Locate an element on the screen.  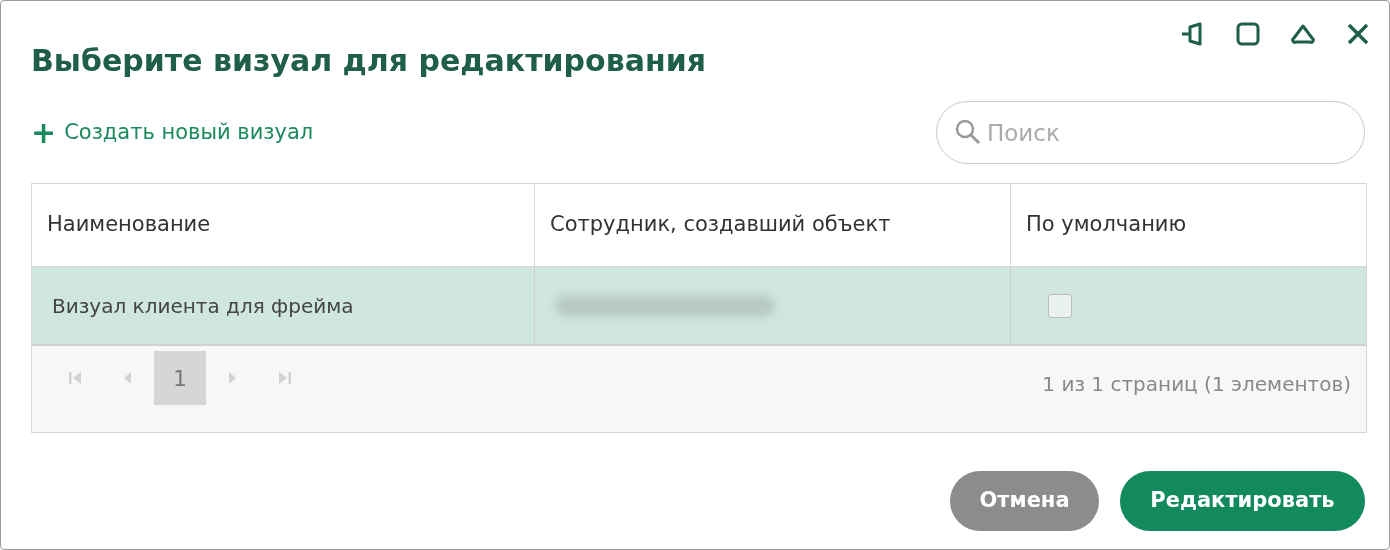
search-field: Поиск is located at coordinates (1150, 132).